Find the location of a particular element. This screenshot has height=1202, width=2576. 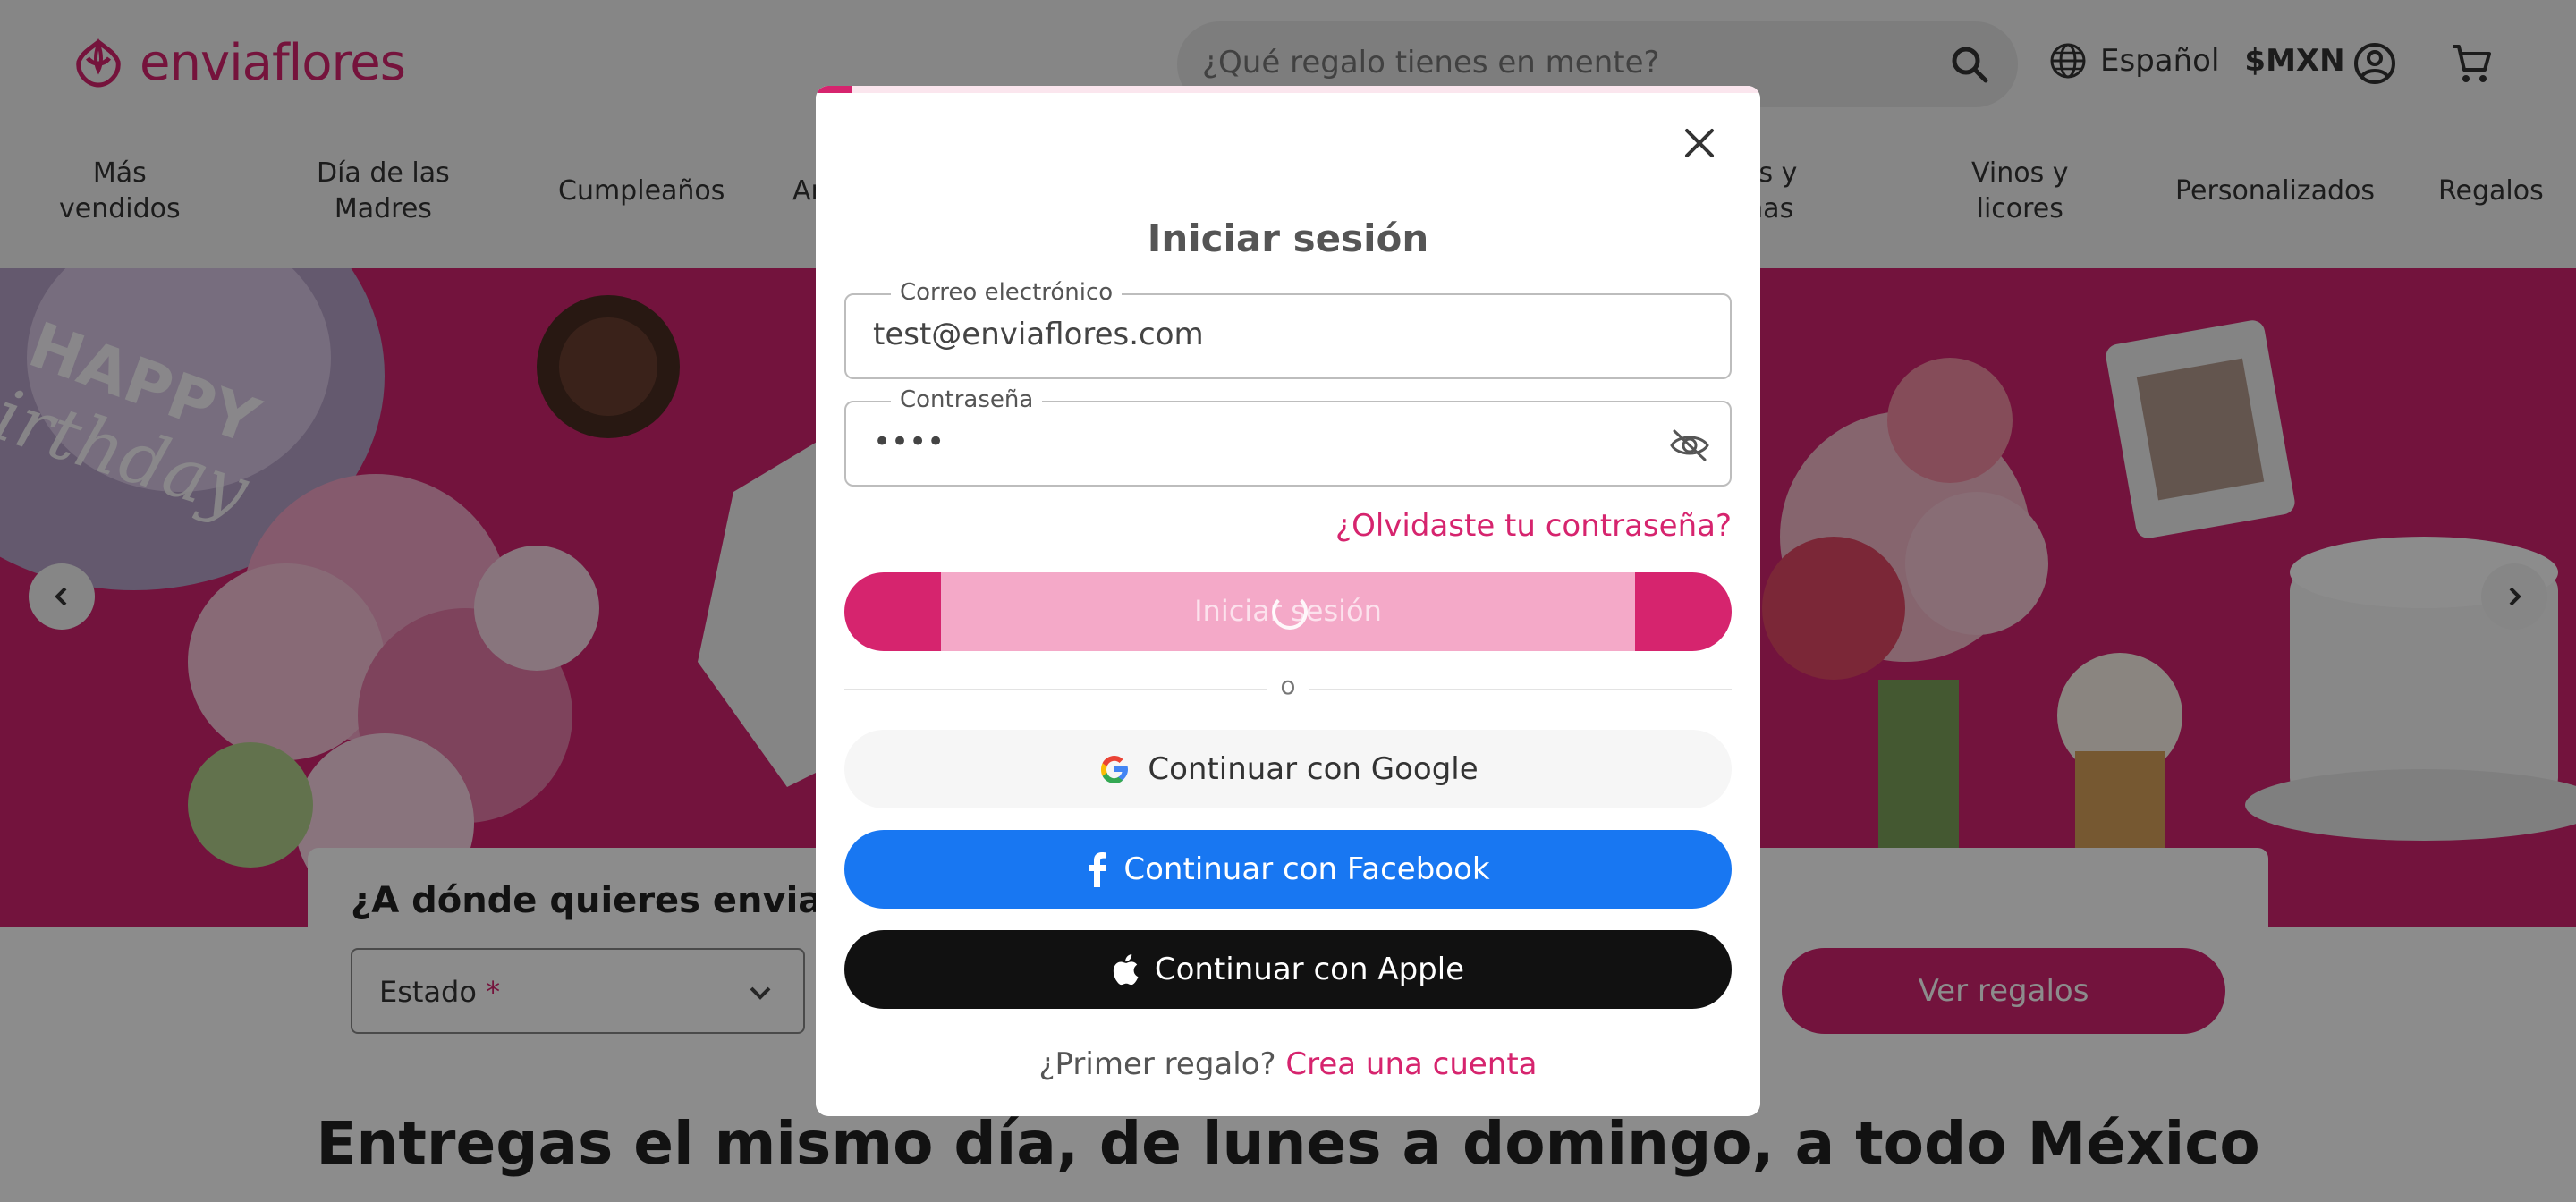

email-field-label: Correo electrónico is located at coordinates (1007, 292).